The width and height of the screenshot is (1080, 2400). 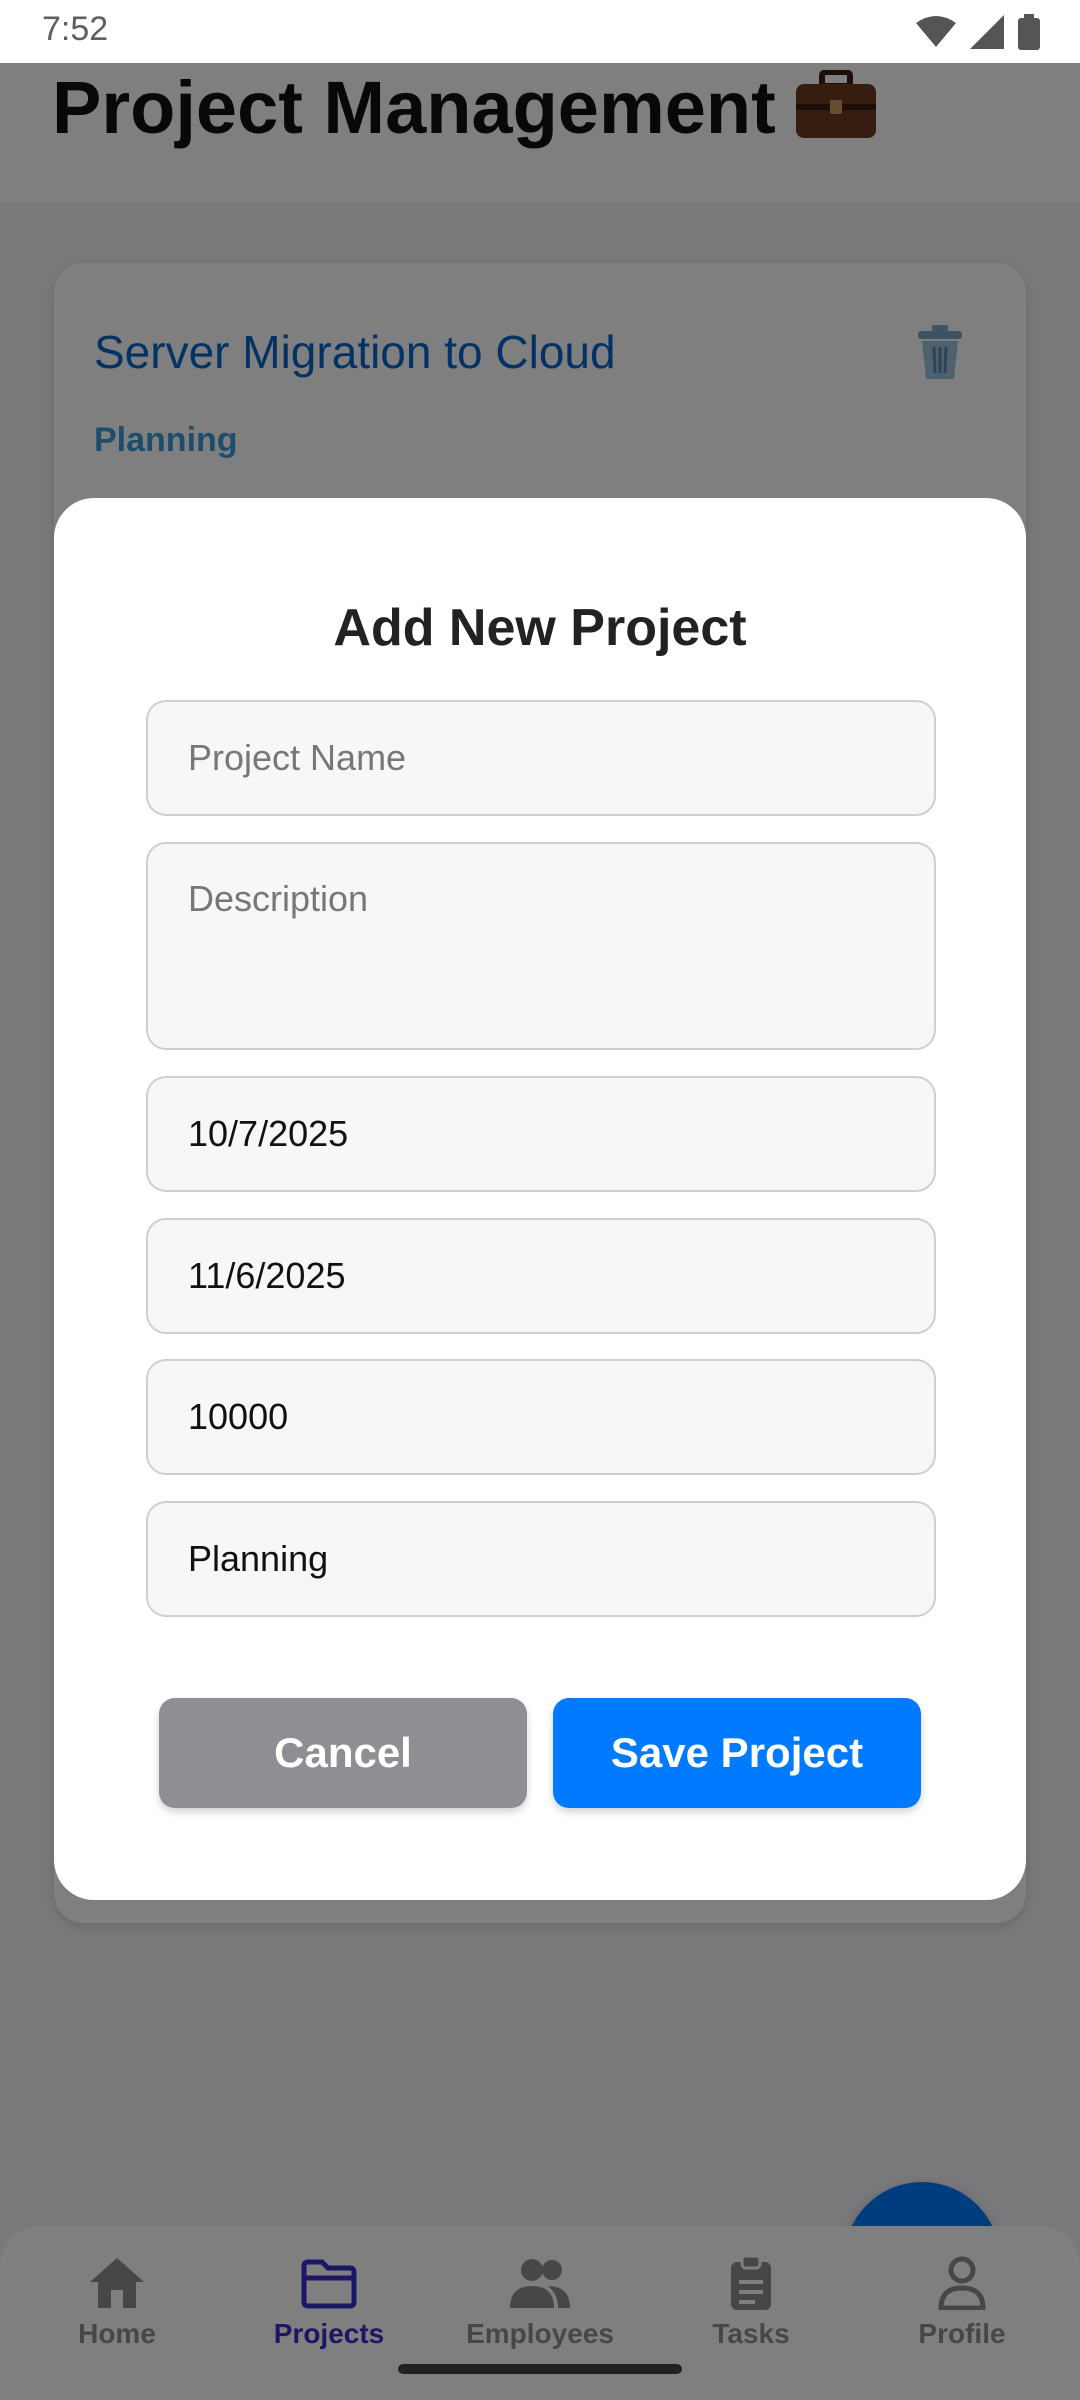 What do you see at coordinates (540, 31) in the screenshot?
I see `status-bar: 7:52` at bounding box center [540, 31].